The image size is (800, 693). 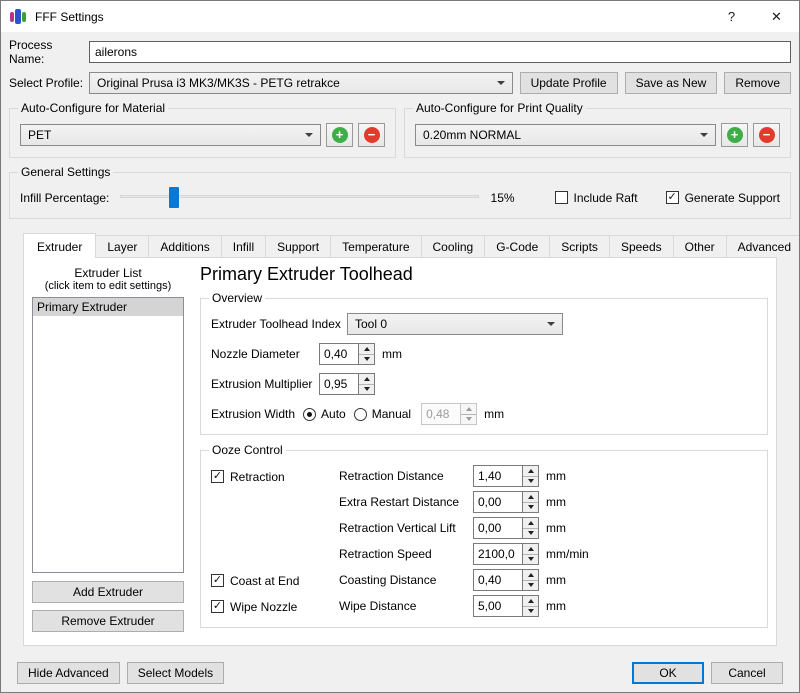 I want to click on extrusion-width-auto-radio: Auto, so click(x=320, y=414).